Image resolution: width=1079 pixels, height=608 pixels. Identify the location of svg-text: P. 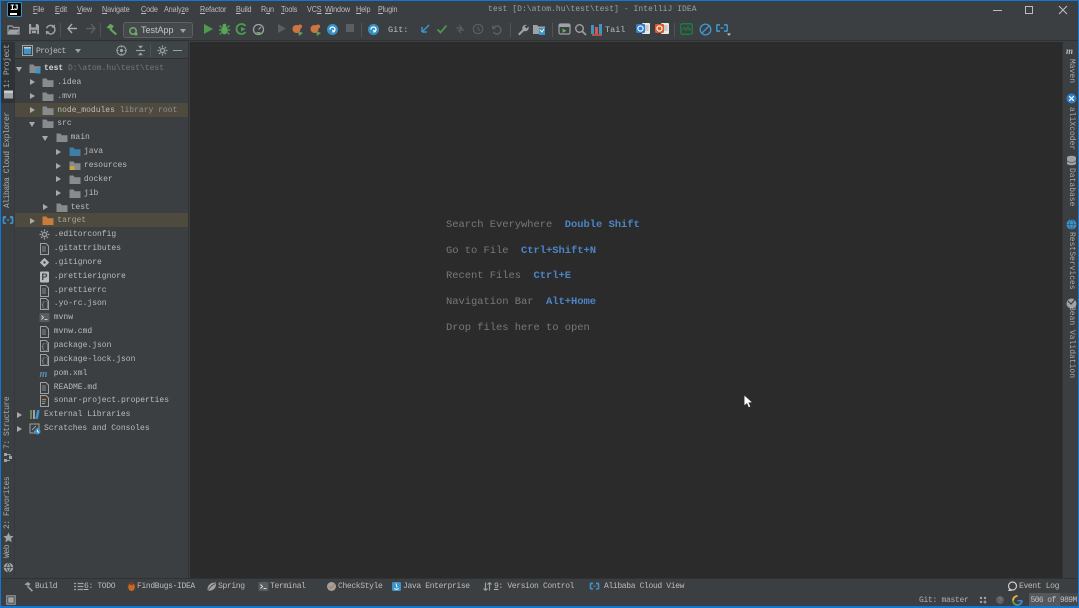
(44, 277).